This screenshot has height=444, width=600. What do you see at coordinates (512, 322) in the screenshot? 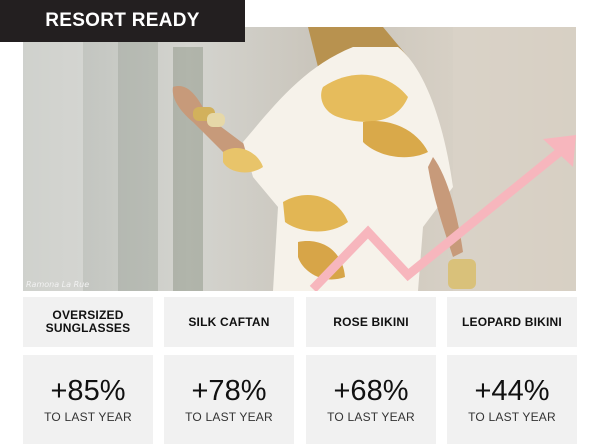
I see `item-name: LEOPARD BIKINI` at bounding box center [512, 322].